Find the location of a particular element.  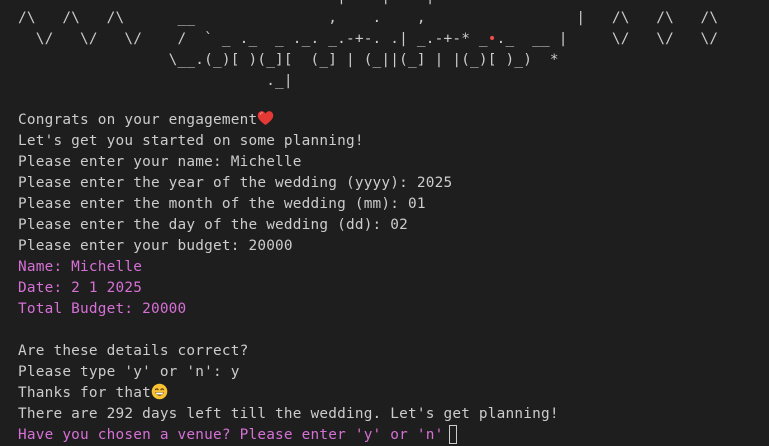

confirm-question-line: Are these details correct? is located at coordinates (133, 351).